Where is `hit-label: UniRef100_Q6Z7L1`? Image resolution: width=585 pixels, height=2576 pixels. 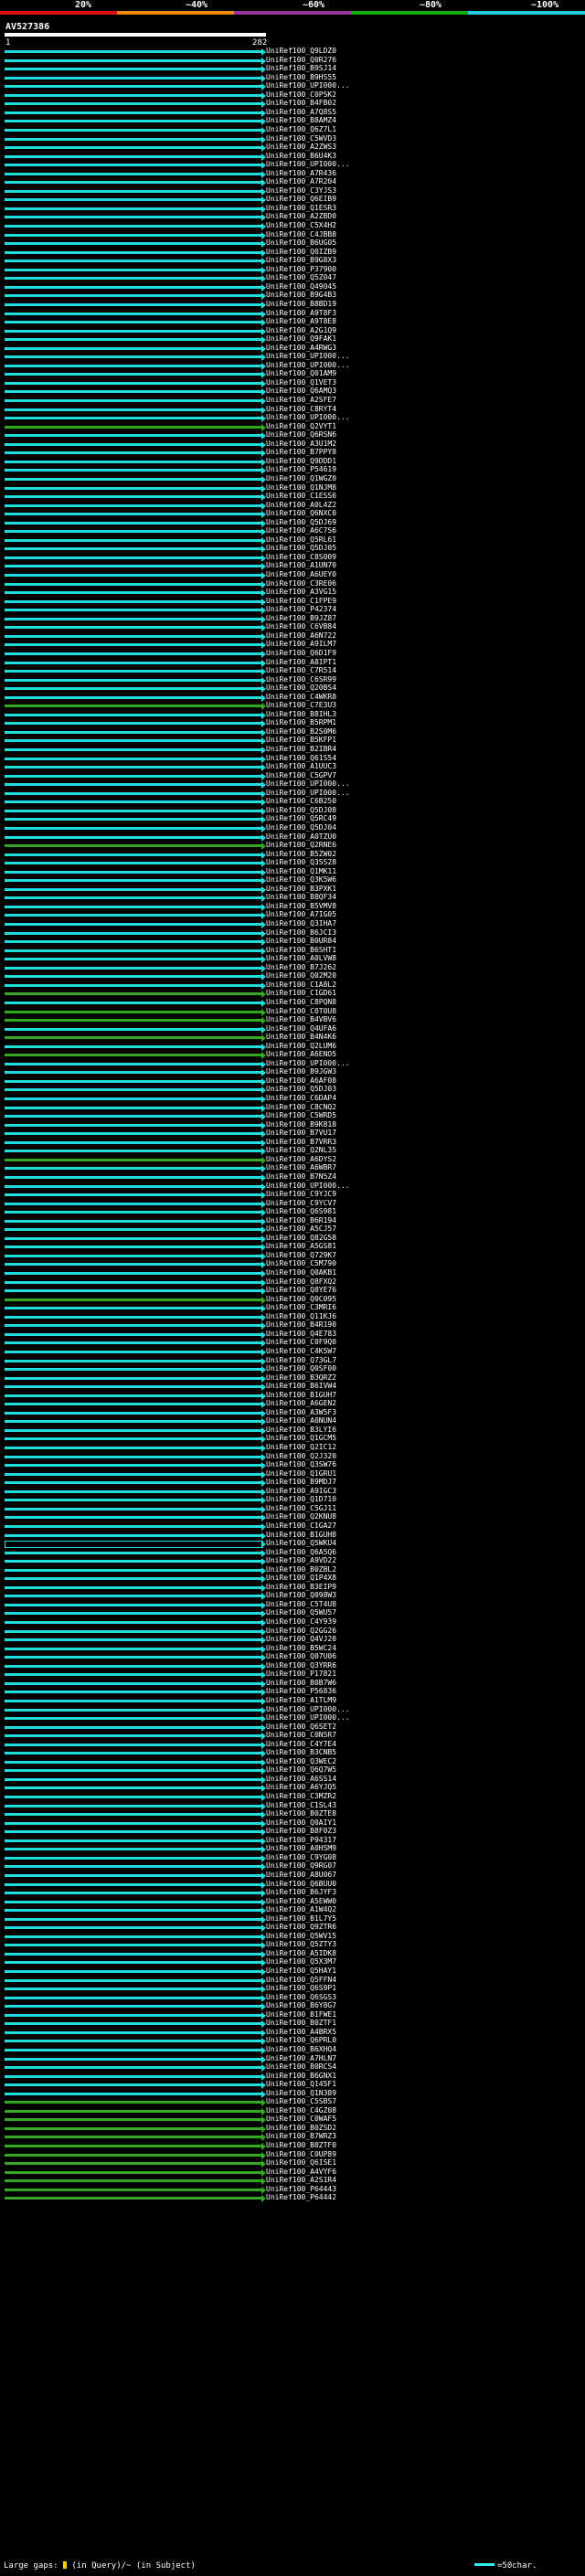 hit-label: UniRef100_Q6Z7L1 is located at coordinates (301, 129).